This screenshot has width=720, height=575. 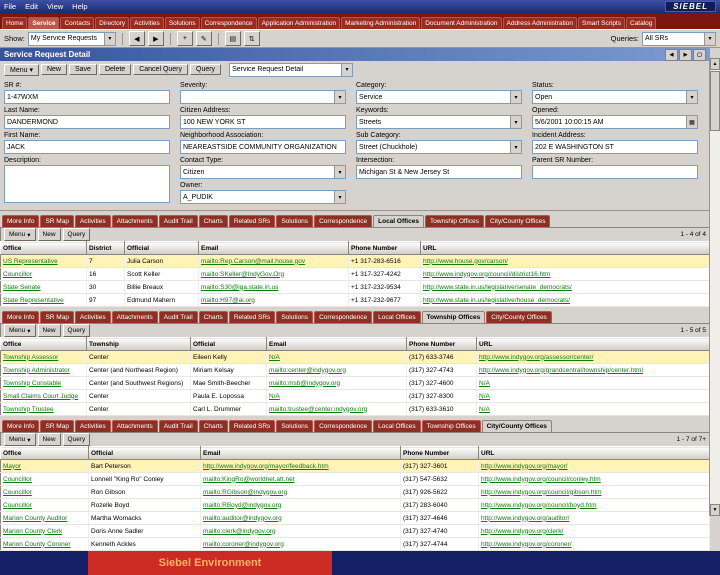 What do you see at coordinates (155, 38) in the screenshot?
I see `forward-icon: ▶` at bounding box center [155, 38].